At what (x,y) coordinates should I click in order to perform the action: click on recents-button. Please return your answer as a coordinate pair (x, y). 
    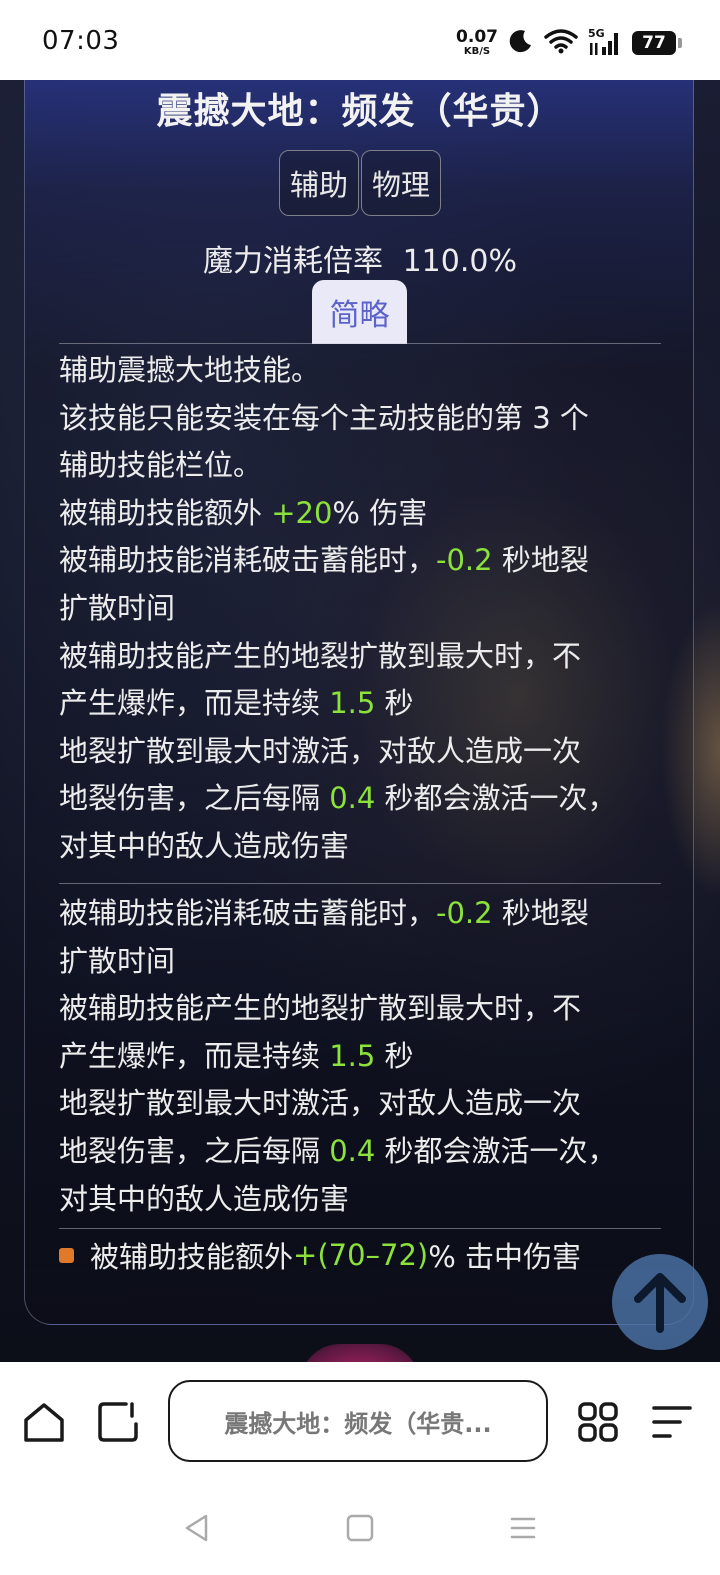
    Looking at the image, I should click on (523, 1528).